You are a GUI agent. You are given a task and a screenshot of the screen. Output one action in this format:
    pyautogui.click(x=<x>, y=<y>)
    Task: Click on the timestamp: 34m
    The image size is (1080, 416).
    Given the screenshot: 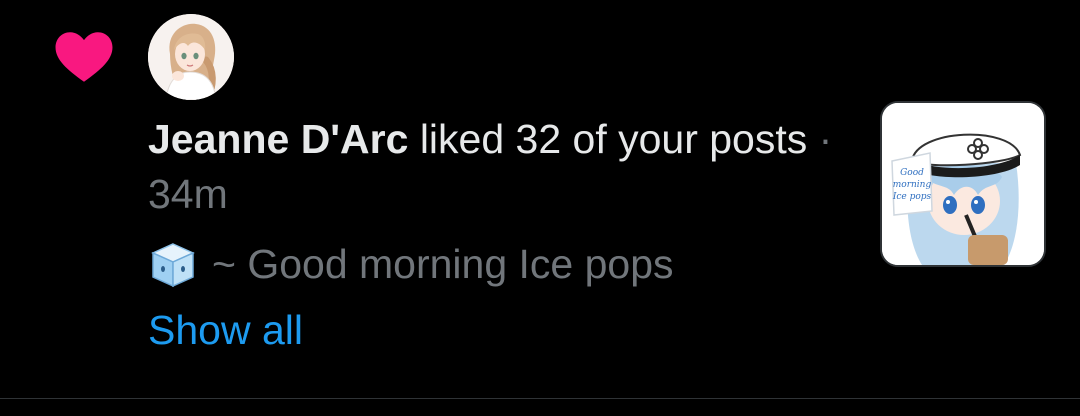 What is the action you would take?
    pyautogui.click(x=188, y=194)
    